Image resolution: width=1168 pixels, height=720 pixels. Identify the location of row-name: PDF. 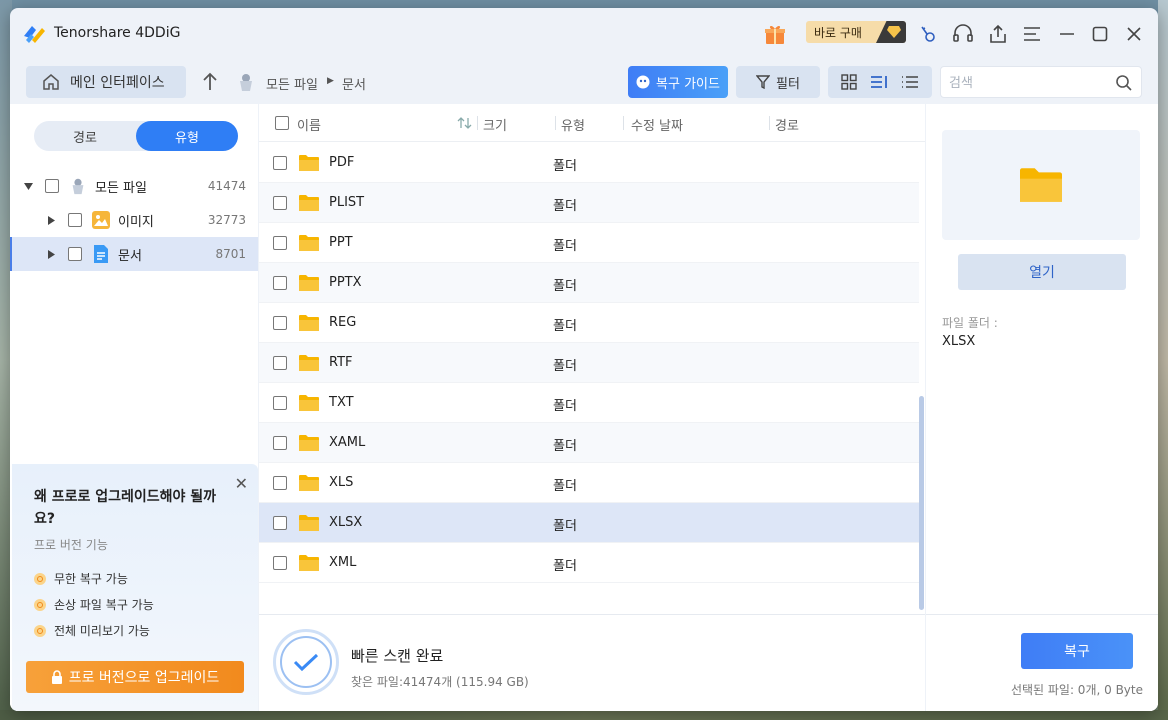
(342, 162).